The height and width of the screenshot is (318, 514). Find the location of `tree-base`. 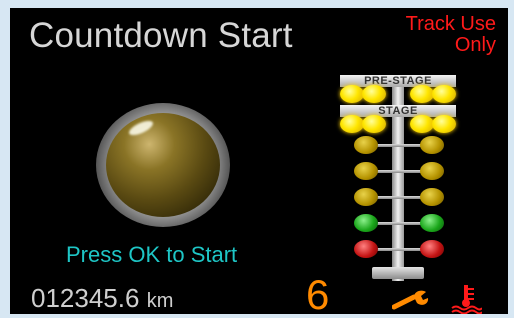

tree-base is located at coordinates (398, 273).